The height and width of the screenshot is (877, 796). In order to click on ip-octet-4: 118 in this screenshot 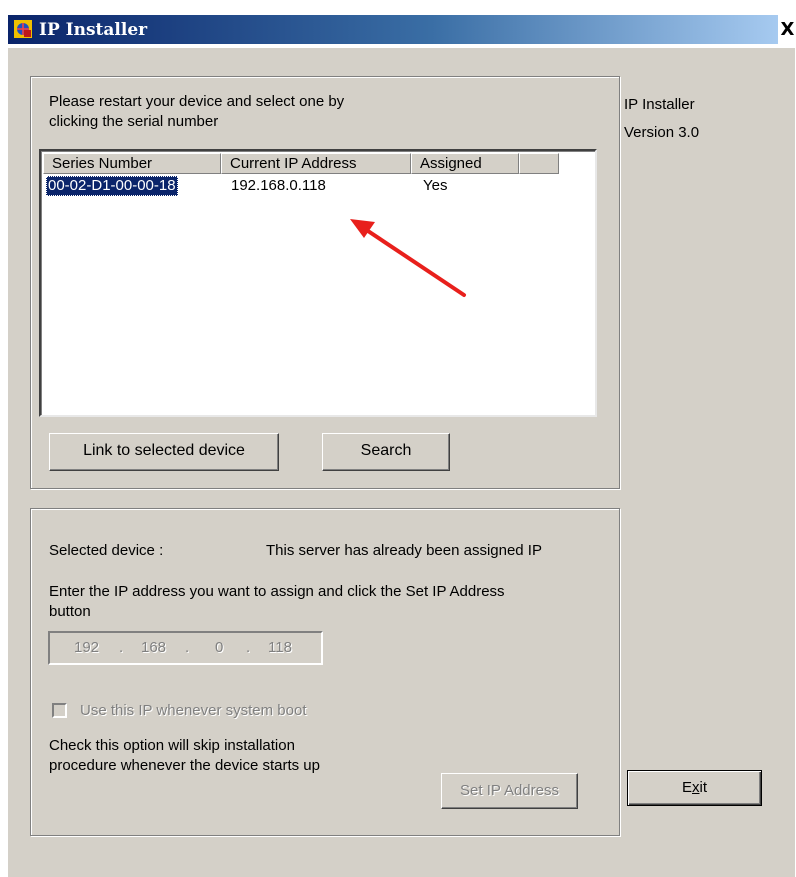, I will do `click(280, 648)`.